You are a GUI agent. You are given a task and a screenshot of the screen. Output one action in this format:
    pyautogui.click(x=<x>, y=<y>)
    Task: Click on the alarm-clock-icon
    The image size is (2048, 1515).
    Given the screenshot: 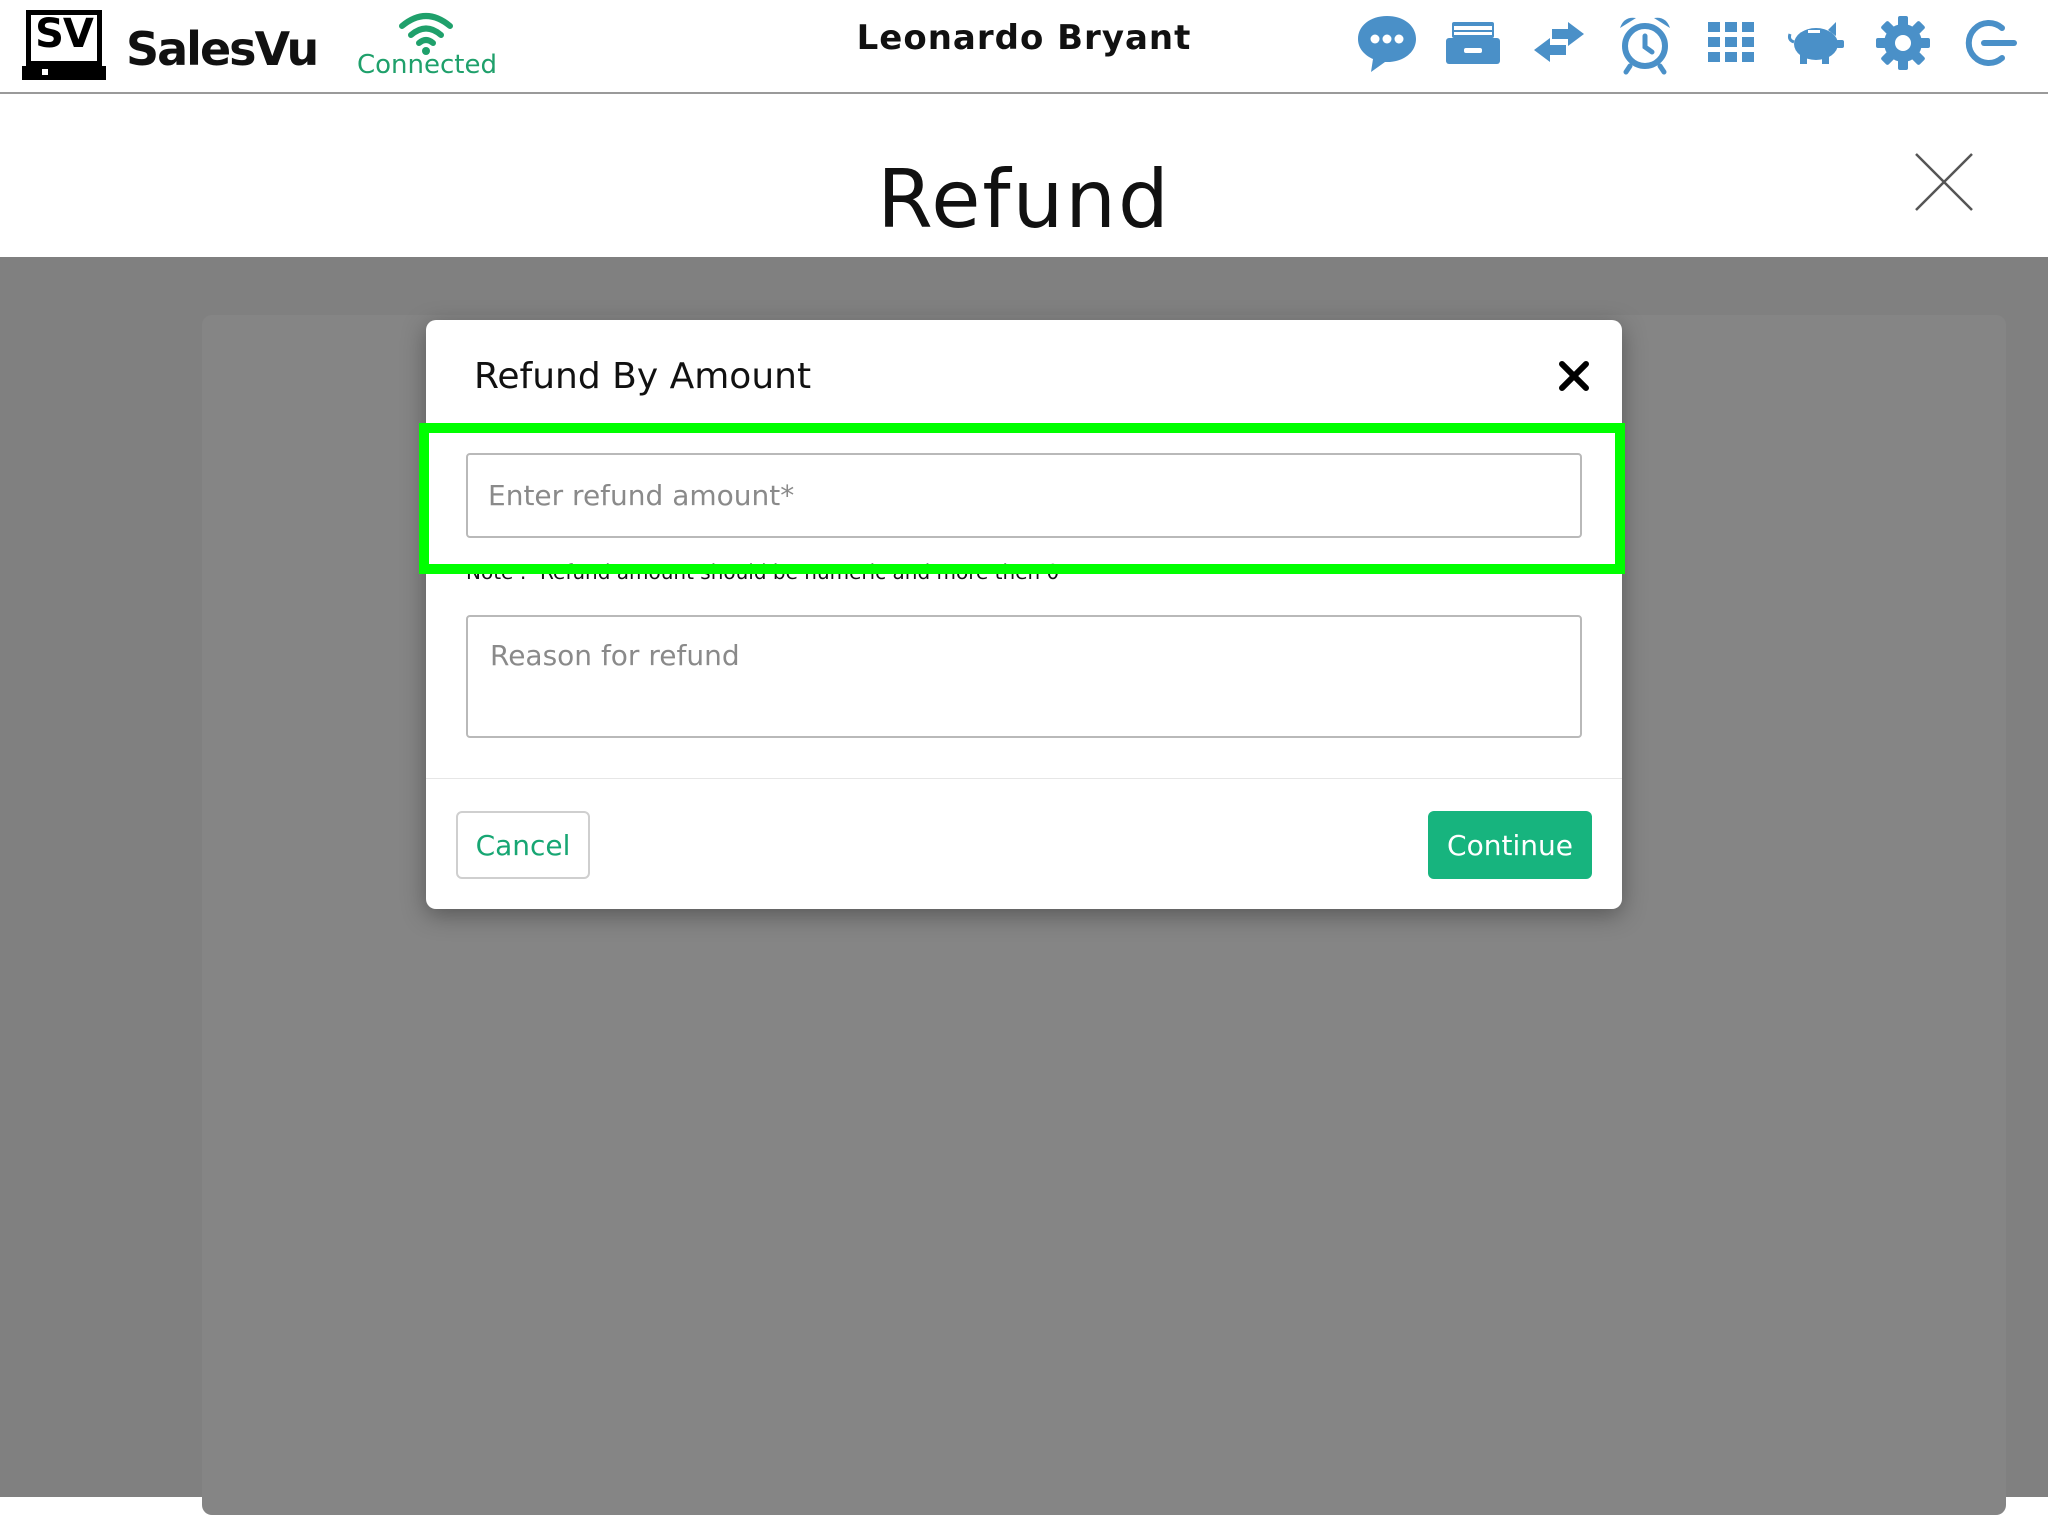 What is the action you would take?
    pyautogui.click(x=1645, y=43)
    